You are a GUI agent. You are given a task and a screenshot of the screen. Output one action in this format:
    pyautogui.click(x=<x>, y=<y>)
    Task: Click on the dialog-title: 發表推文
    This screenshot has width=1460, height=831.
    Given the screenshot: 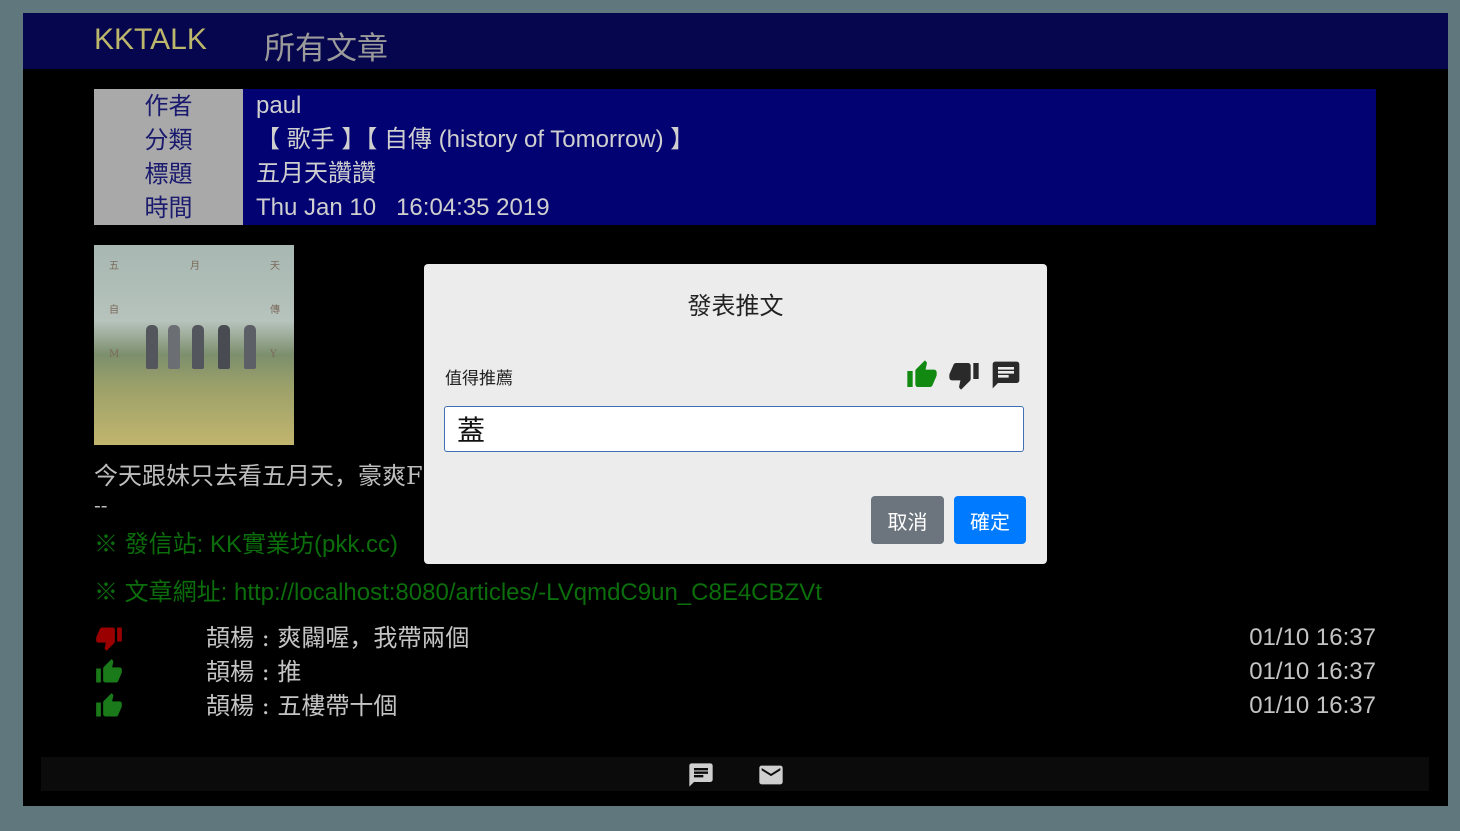 What is the action you would take?
    pyautogui.click(x=735, y=306)
    